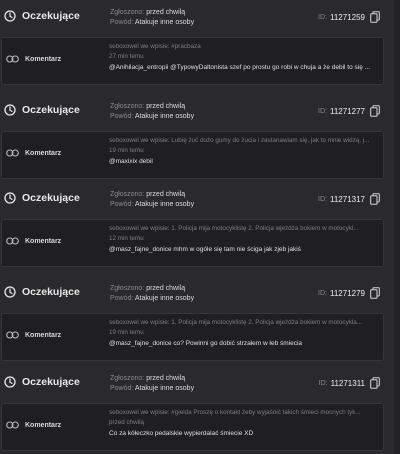  What do you see at coordinates (126, 56) in the screenshot?
I see `comment-time: 27 min temu` at bounding box center [126, 56].